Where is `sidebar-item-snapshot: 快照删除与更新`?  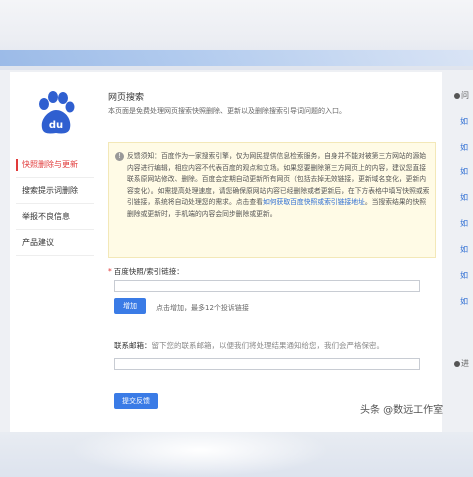
sidebar-item-snapshot: 快照删除与更新 is located at coordinates (55, 165).